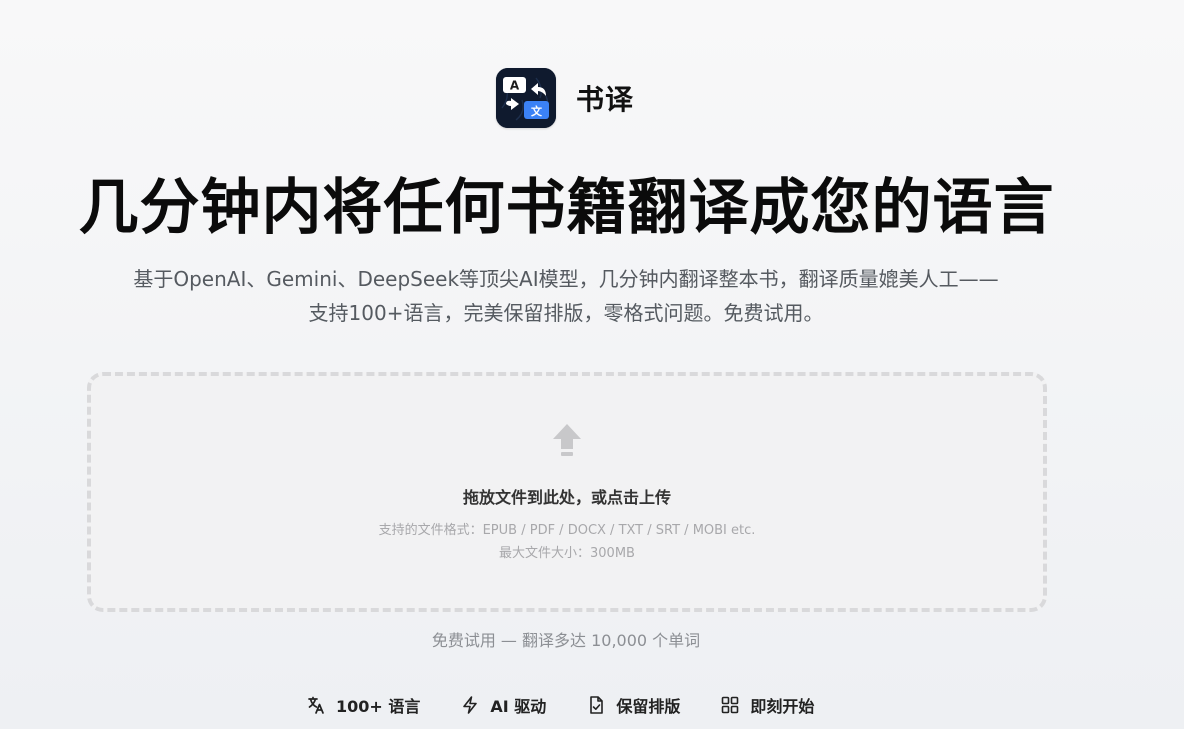  I want to click on icon-latin-letter: A, so click(515, 86).